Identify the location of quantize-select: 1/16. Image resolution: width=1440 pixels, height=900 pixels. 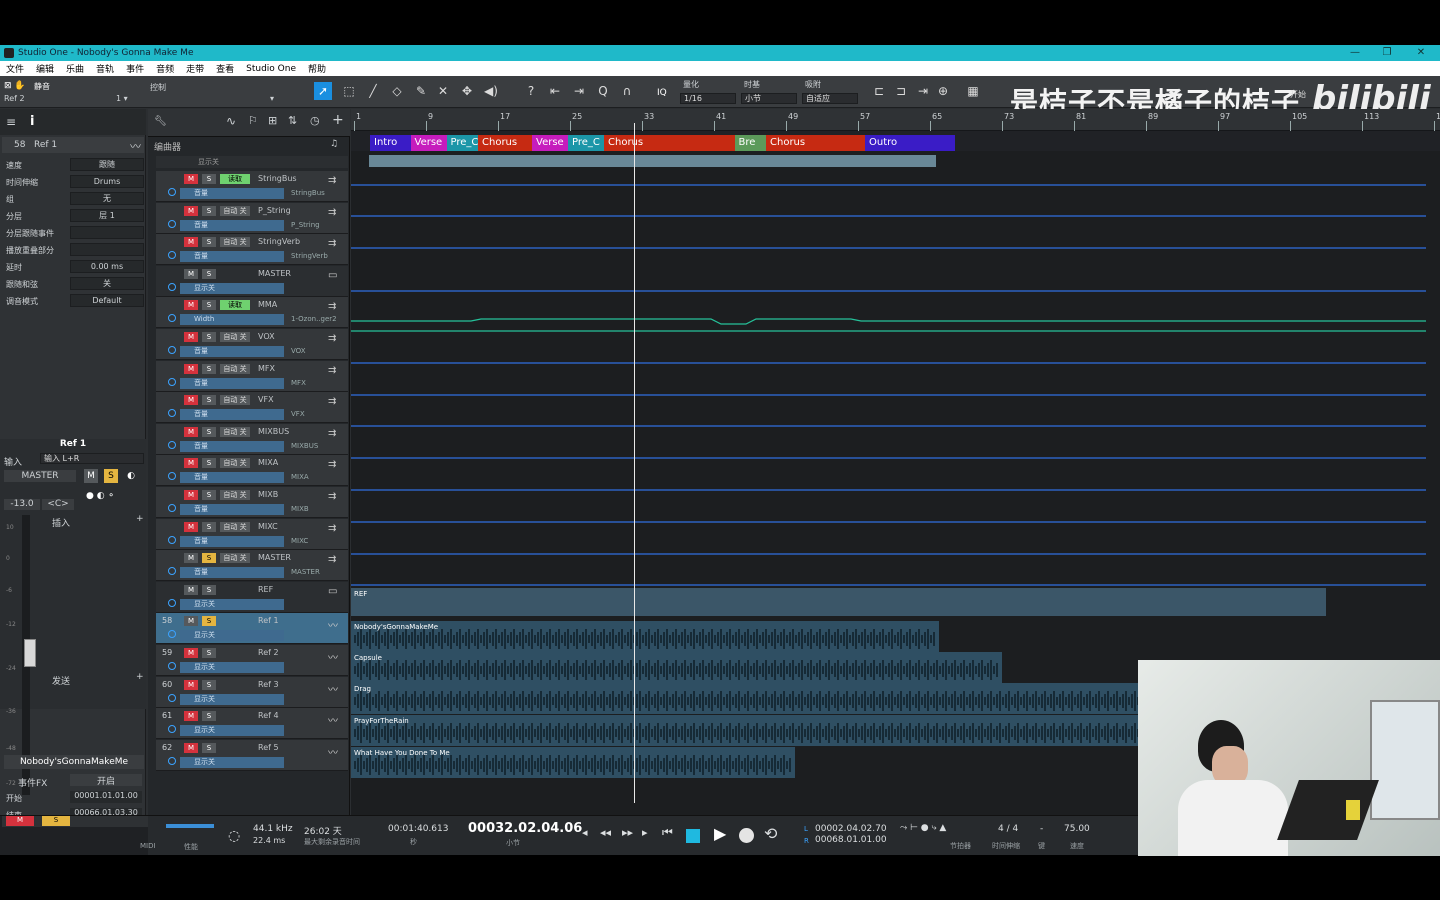
(708, 98).